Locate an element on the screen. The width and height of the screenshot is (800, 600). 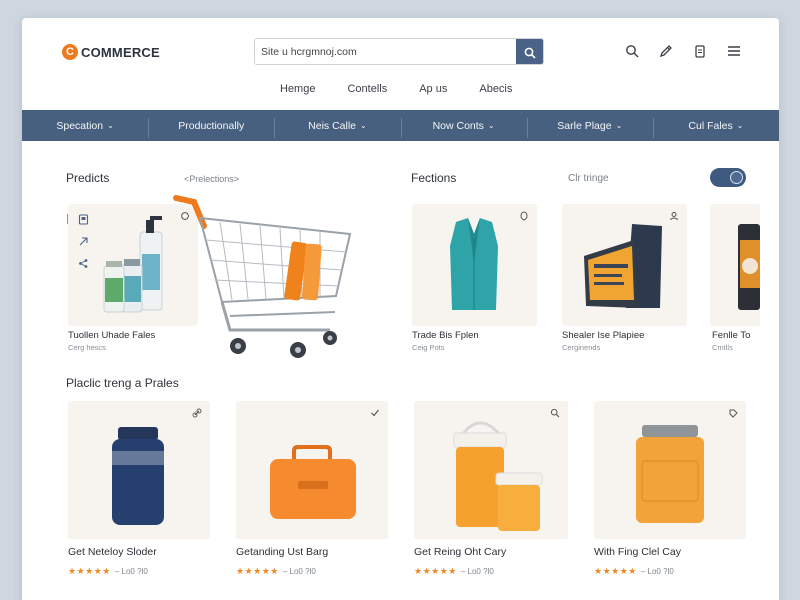
toggle-knob is located at coordinates (736, 177).